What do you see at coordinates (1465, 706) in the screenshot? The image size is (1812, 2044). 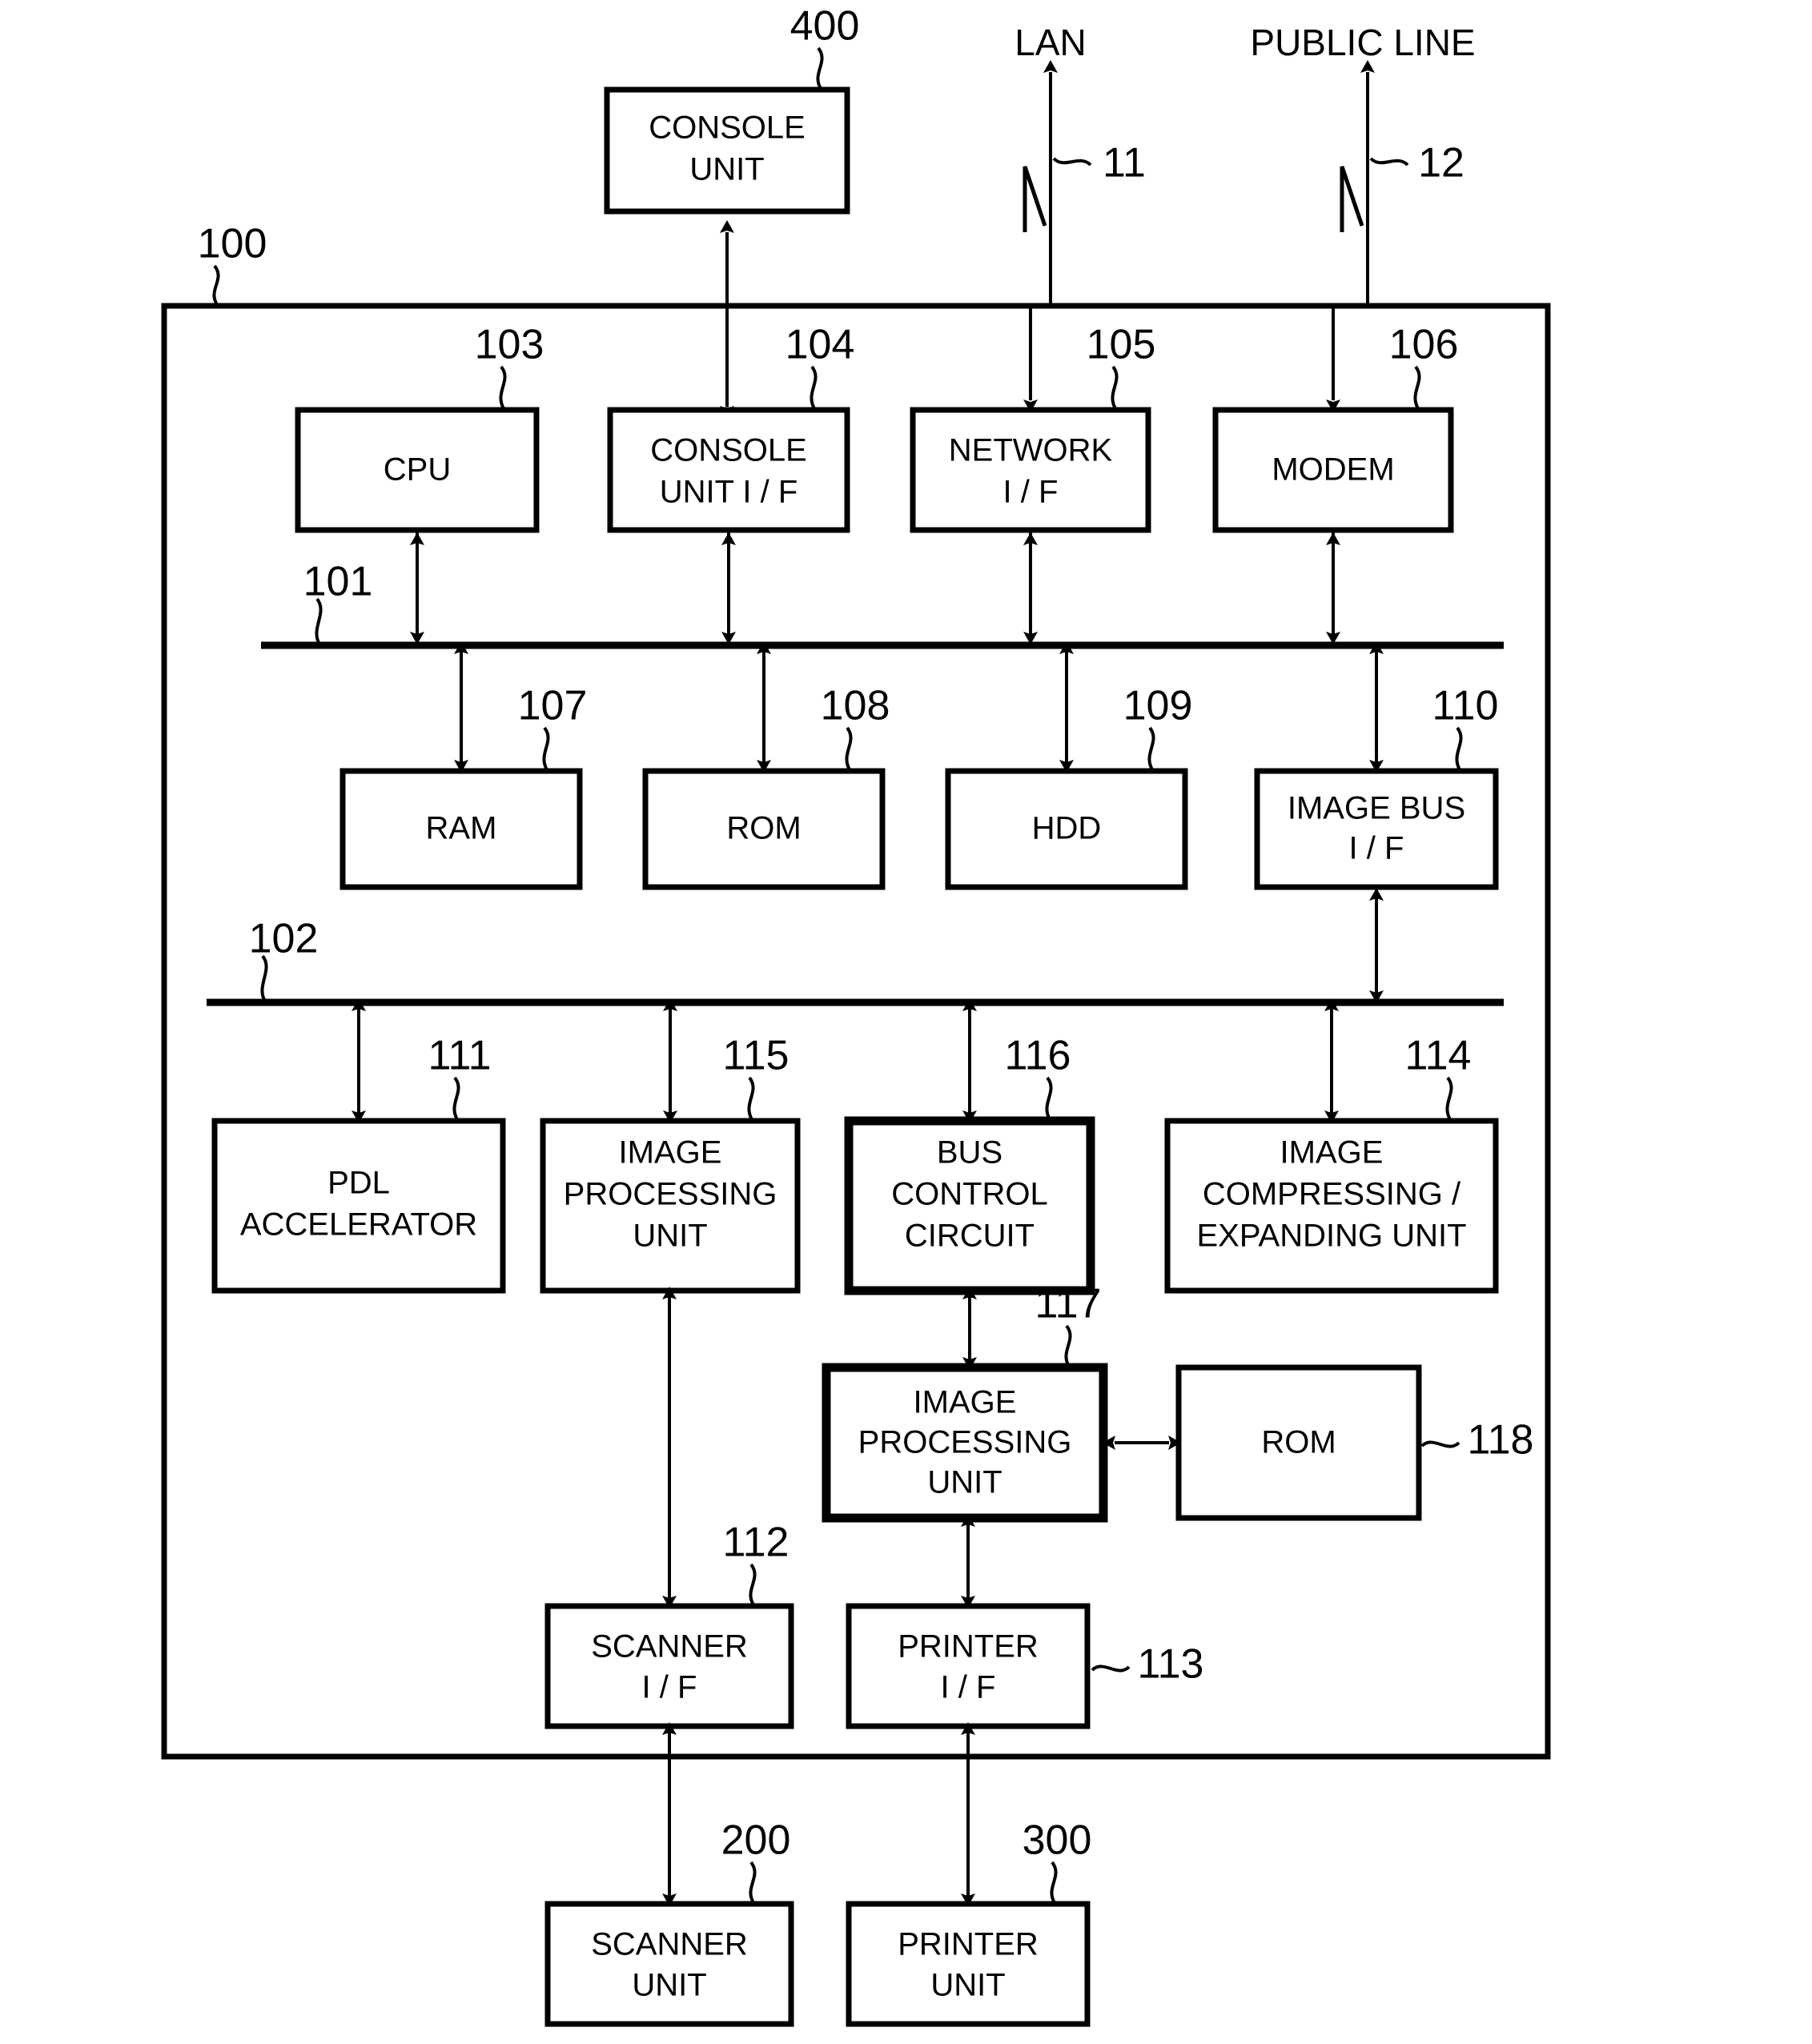 I see `ref-label-110: 110` at bounding box center [1465, 706].